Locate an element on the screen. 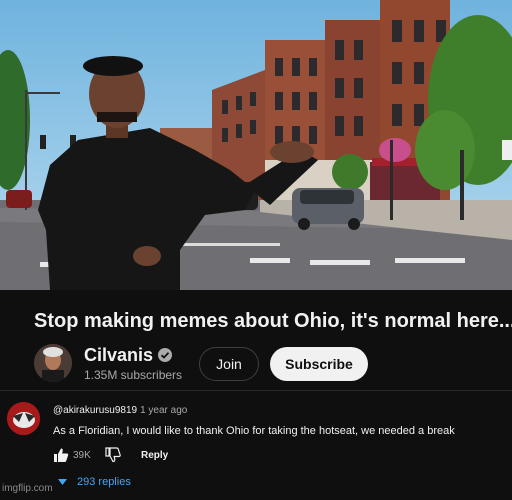  like-icon is located at coordinates (61, 456).